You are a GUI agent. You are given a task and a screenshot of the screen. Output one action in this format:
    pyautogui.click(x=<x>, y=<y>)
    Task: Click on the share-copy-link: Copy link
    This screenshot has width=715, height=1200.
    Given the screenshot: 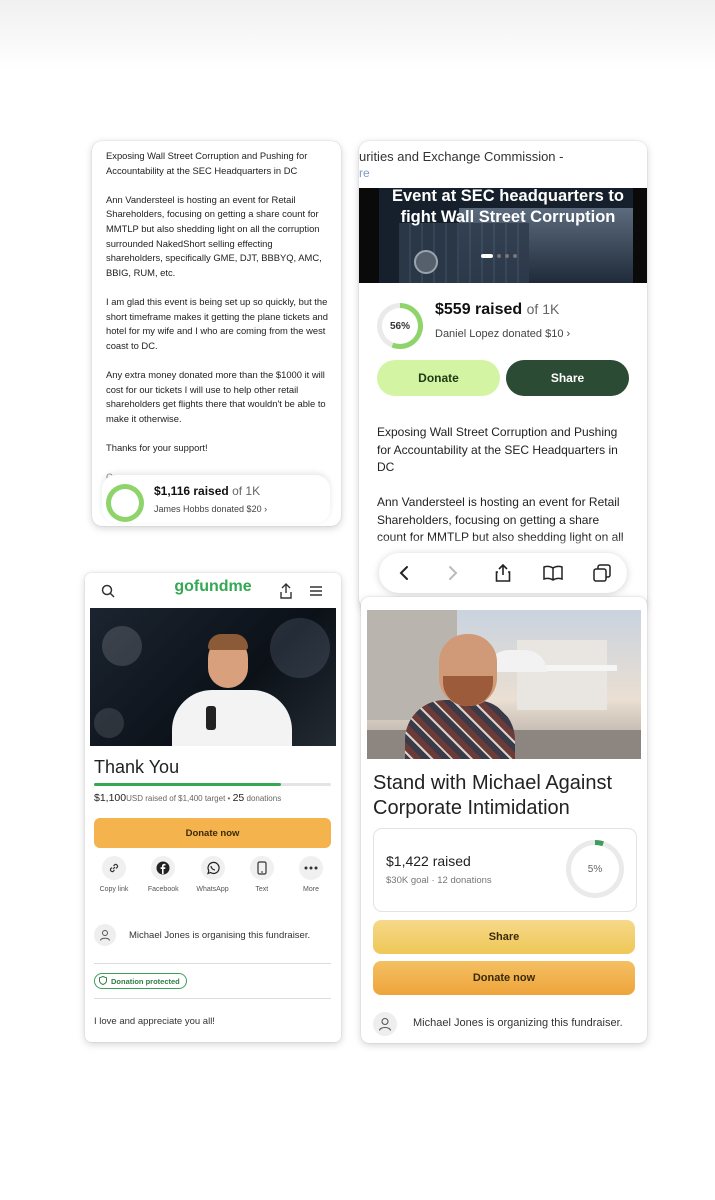 What is the action you would take?
    pyautogui.click(x=114, y=874)
    